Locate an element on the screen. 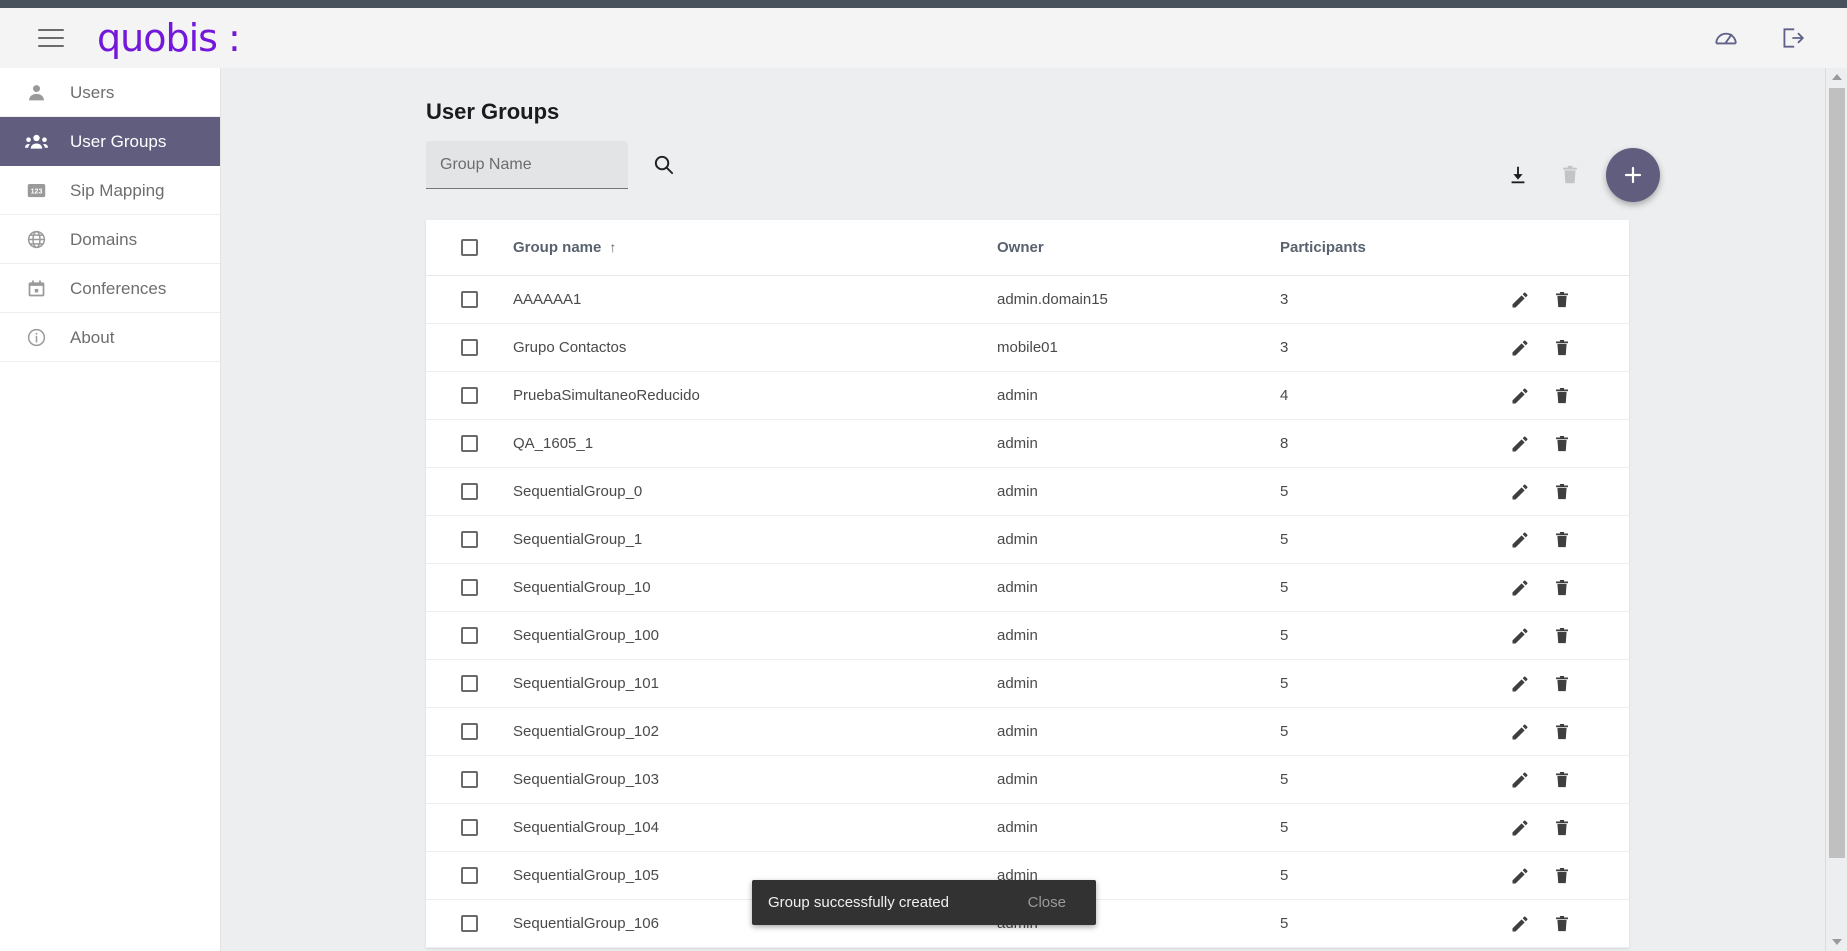  table-row: SequentialGroup_10 admin 5 is located at coordinates (1027, 588).